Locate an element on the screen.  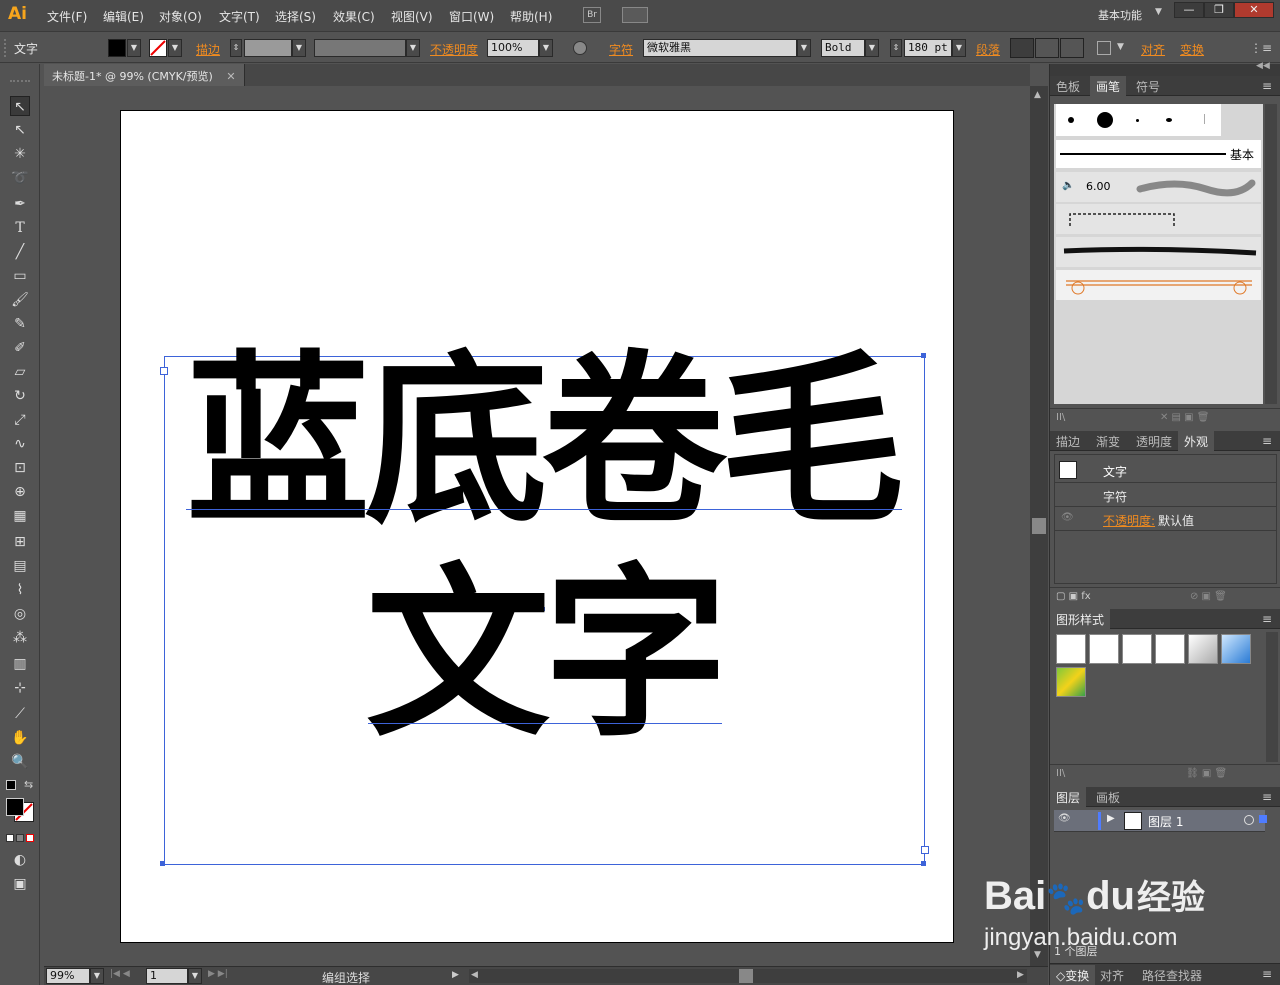
stroke-swatch is located at coordinates (158, 48).